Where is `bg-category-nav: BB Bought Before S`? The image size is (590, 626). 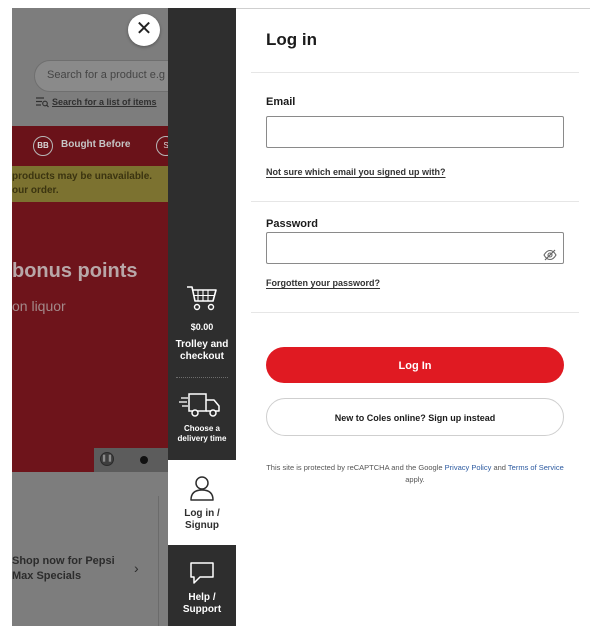 bg-category-nav: BB Bought Before S is located at coordinates (90, 146).